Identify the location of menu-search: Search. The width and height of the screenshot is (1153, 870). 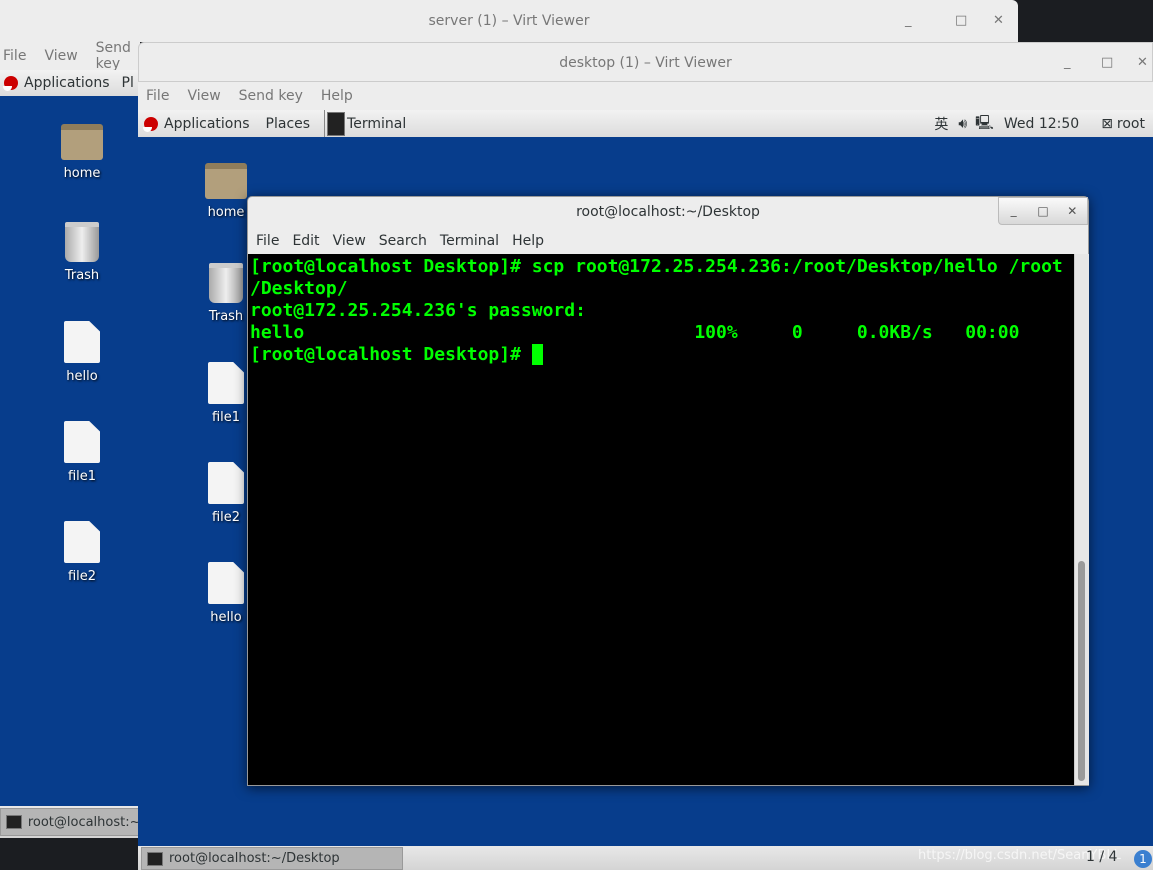
(403, 241).